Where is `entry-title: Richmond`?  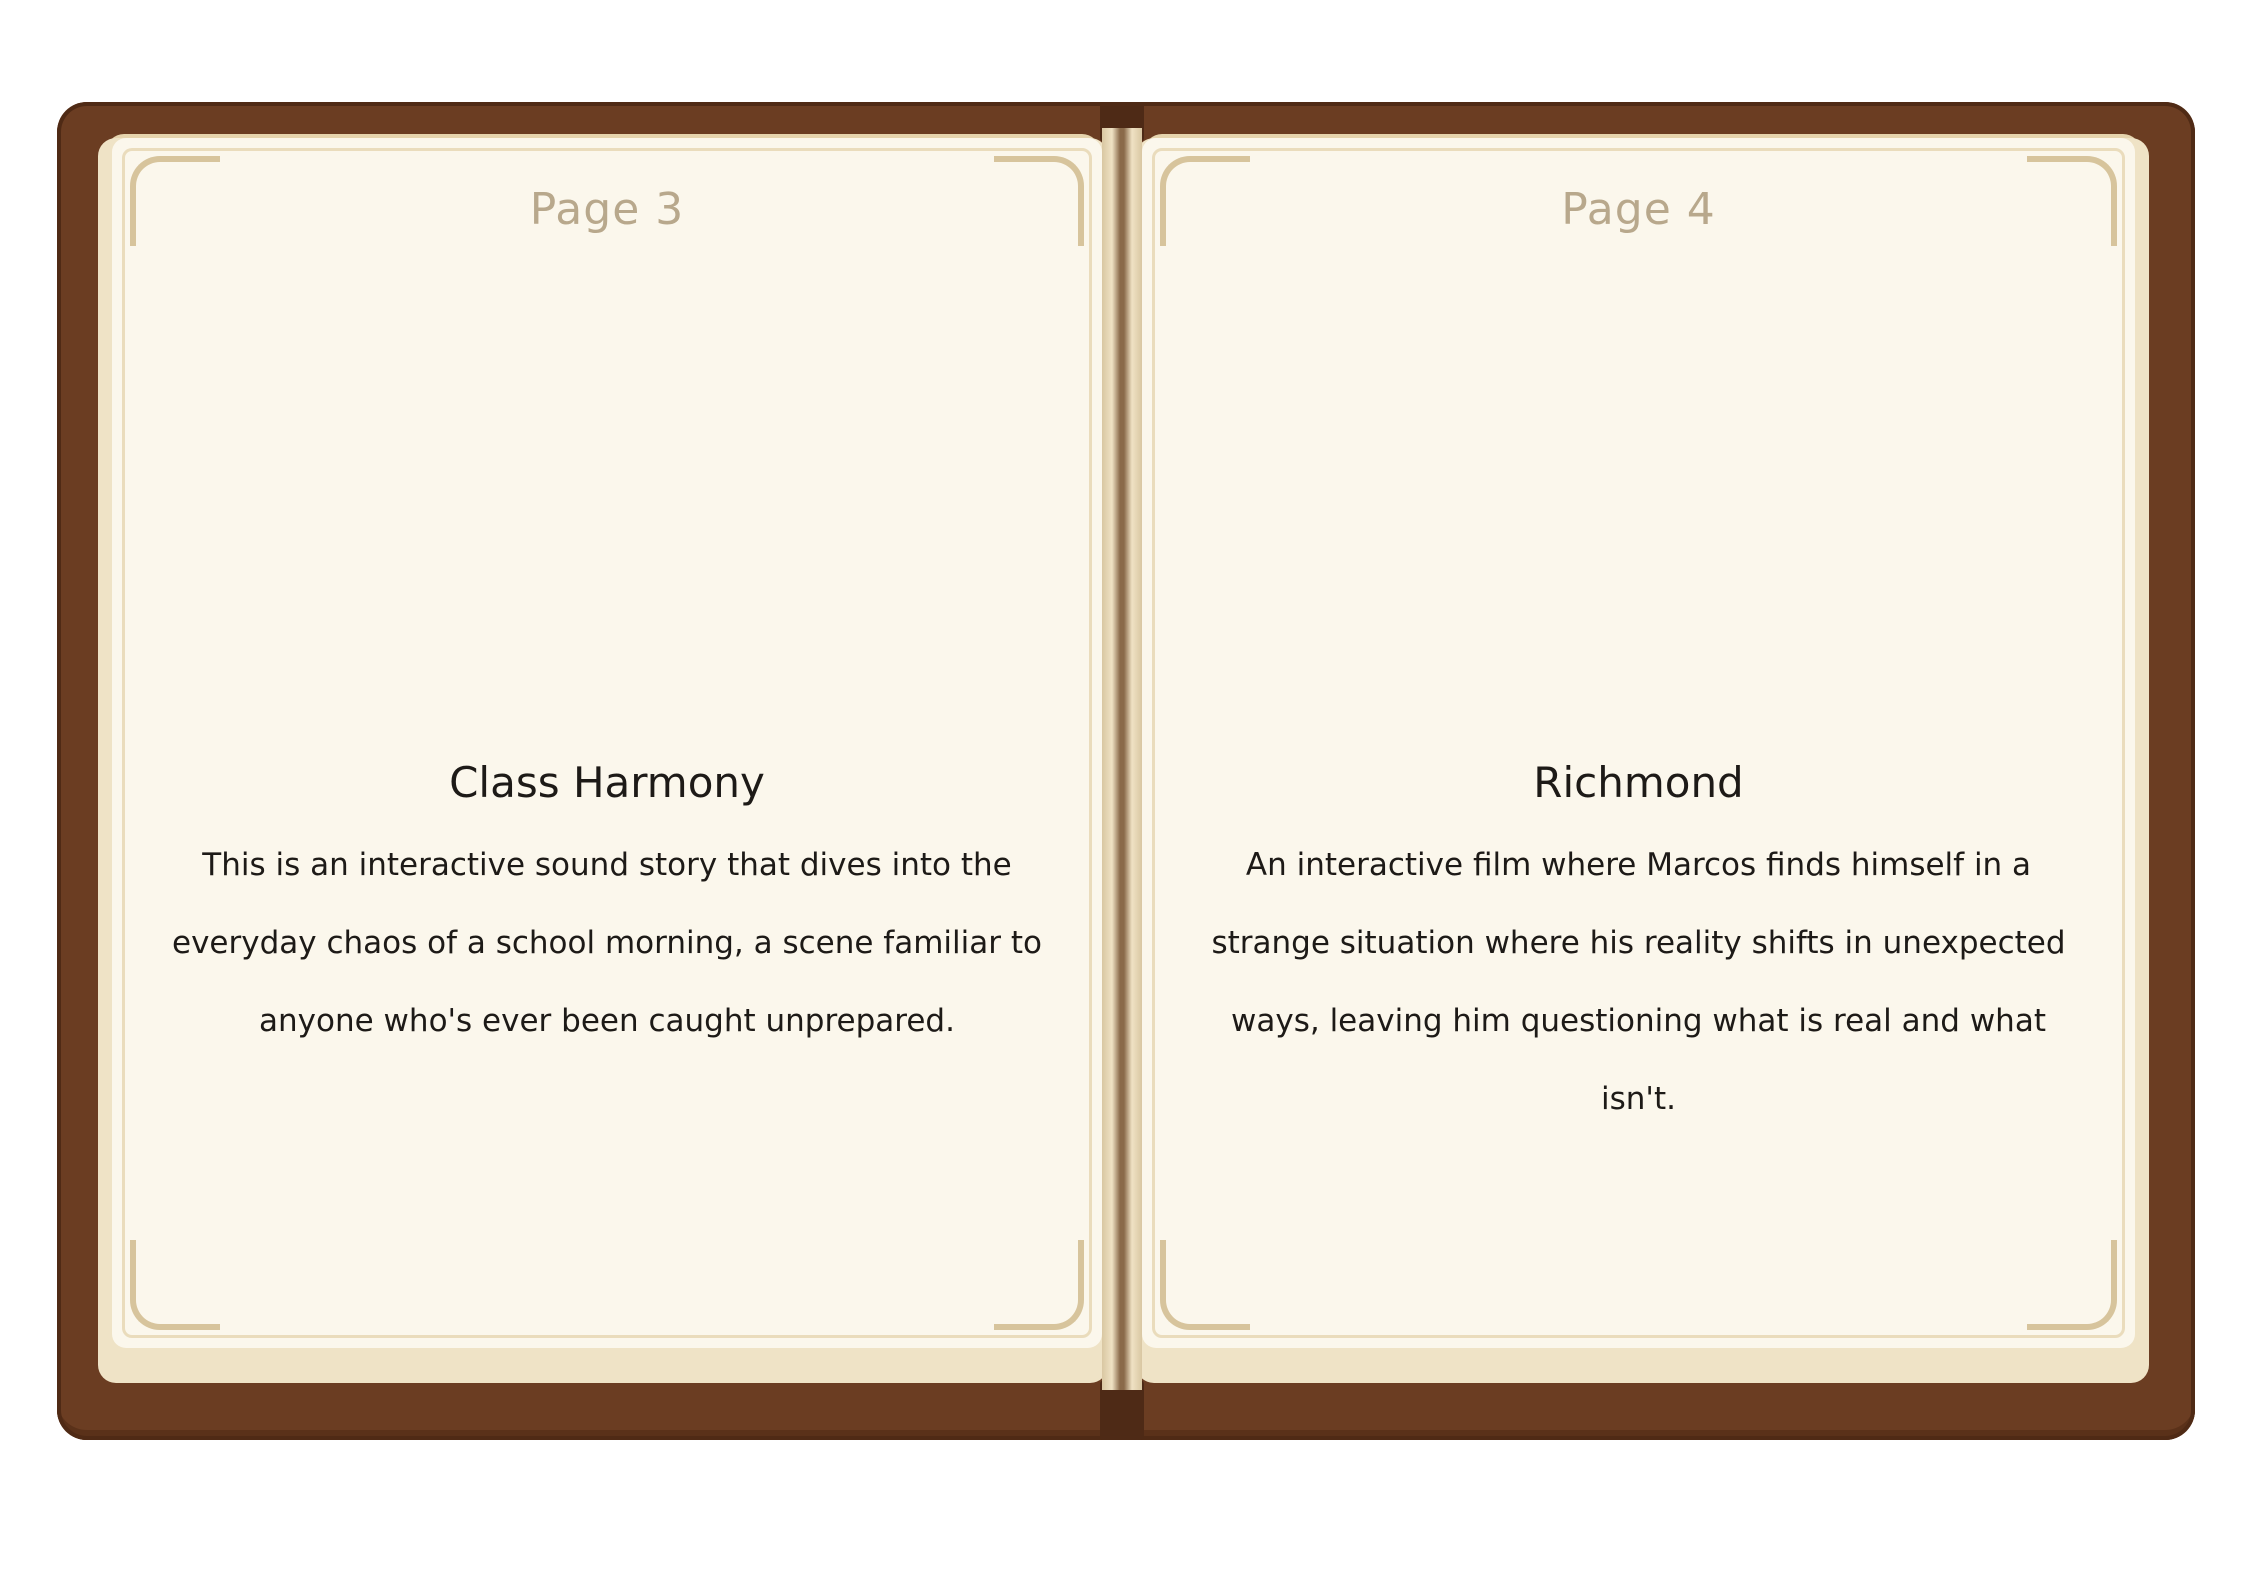 entry-title: Richmond is located at coordinates (1638, 782).